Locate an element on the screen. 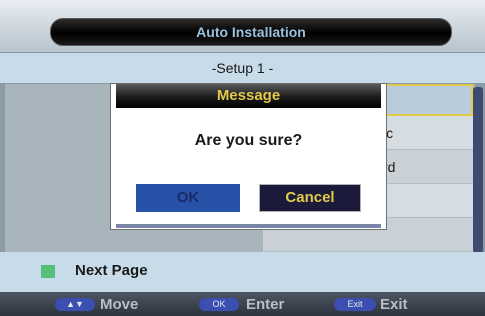 The width and height of the screenshot is (485, 316). dialog-title: Message is located at coordinates (248, 96).